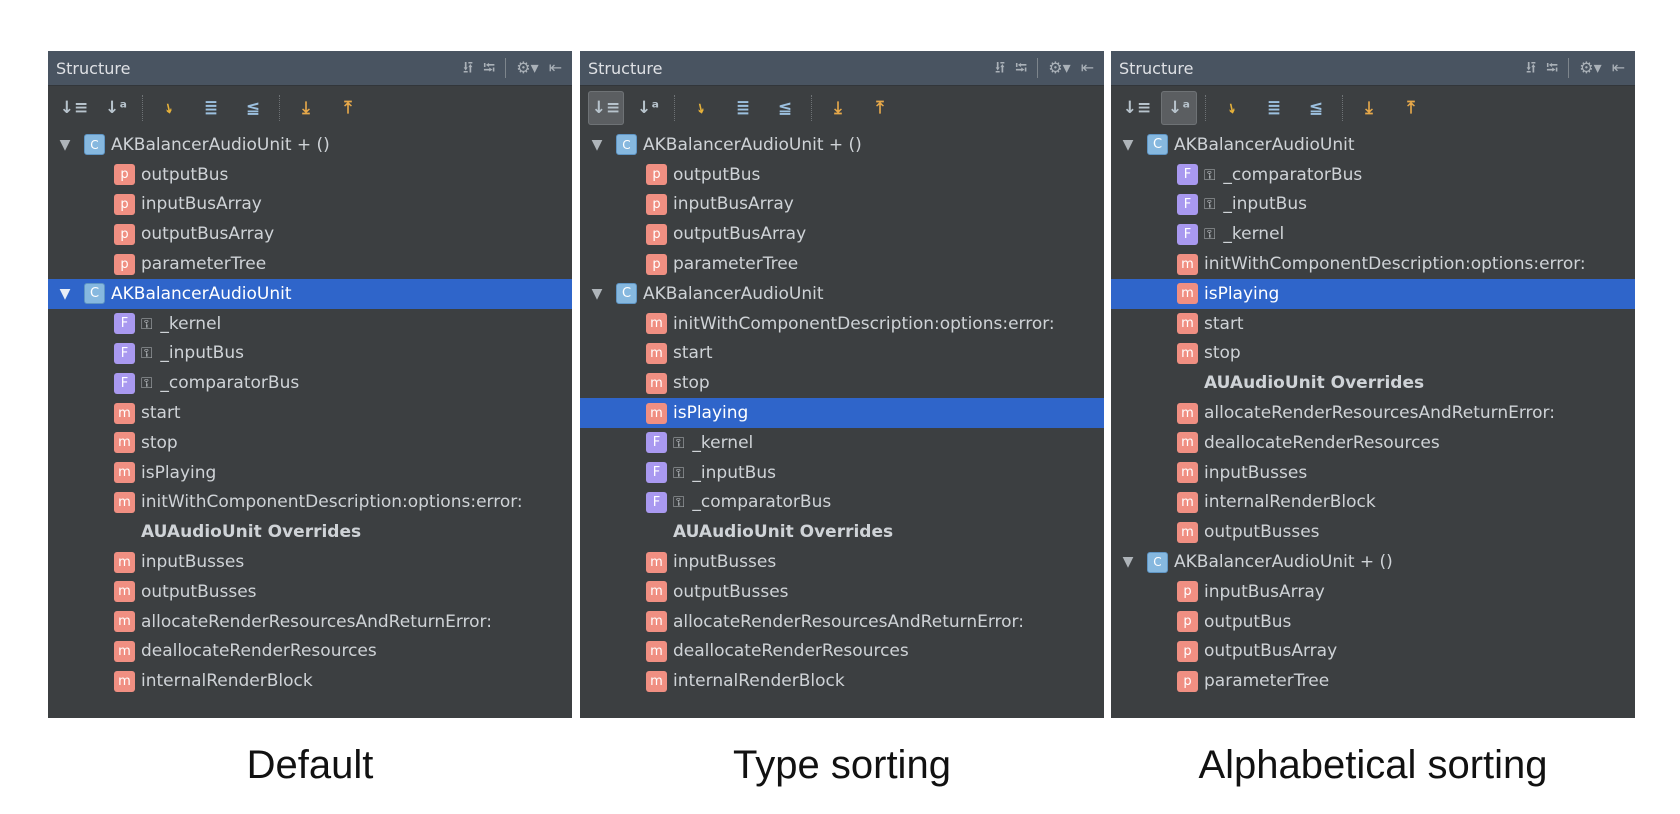 This screenshot has height=814, width=1680. I want to click on node-label: start, so click(1224, 323).